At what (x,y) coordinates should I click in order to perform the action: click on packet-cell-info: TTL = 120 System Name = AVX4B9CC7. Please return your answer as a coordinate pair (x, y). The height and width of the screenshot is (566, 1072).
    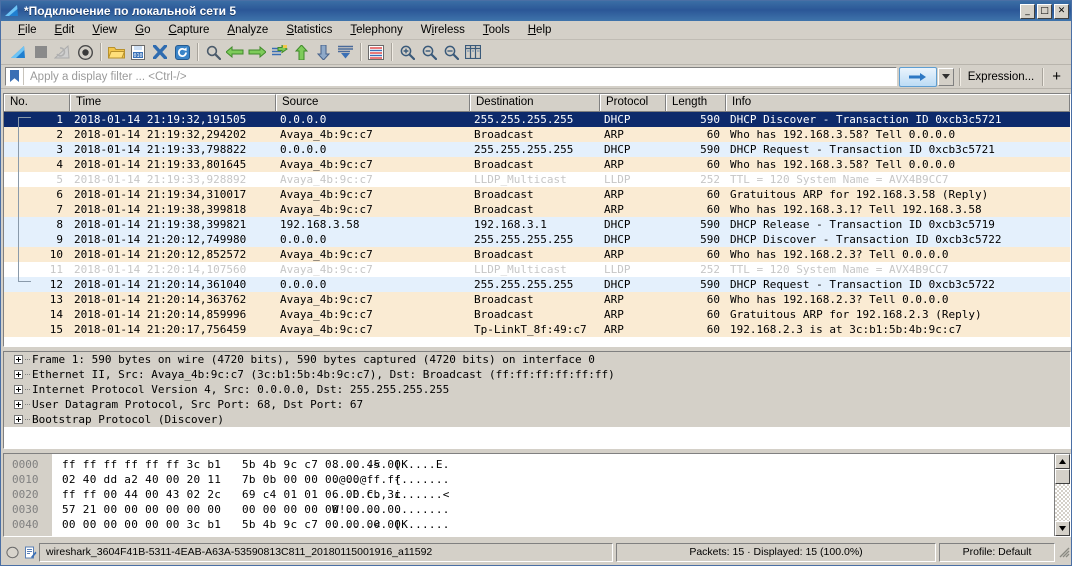
    Looking at the image, I should click on (839, 179).